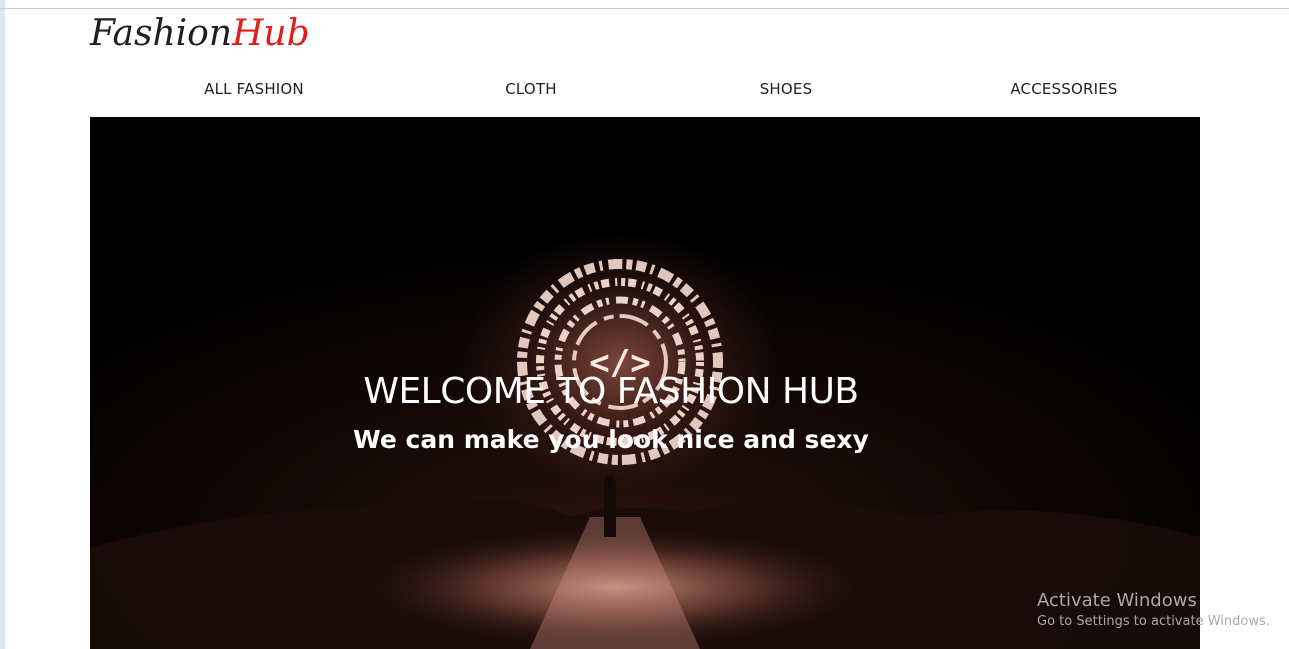  Describe the element at coordinates (254, 89) in the screenshot. I see `nav-item-all-fashion: ALL FASHION` at that location.